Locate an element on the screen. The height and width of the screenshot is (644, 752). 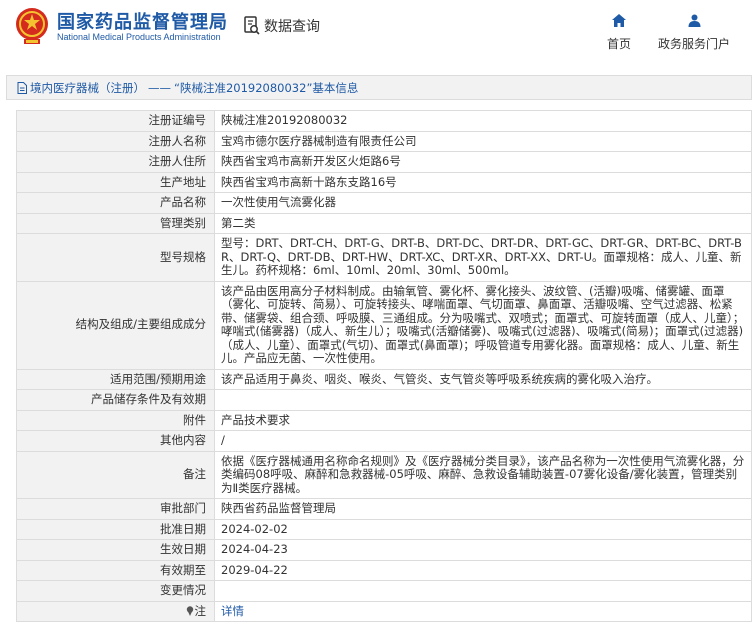
field-label: 生效日期 is located at coordinates (115, 550).